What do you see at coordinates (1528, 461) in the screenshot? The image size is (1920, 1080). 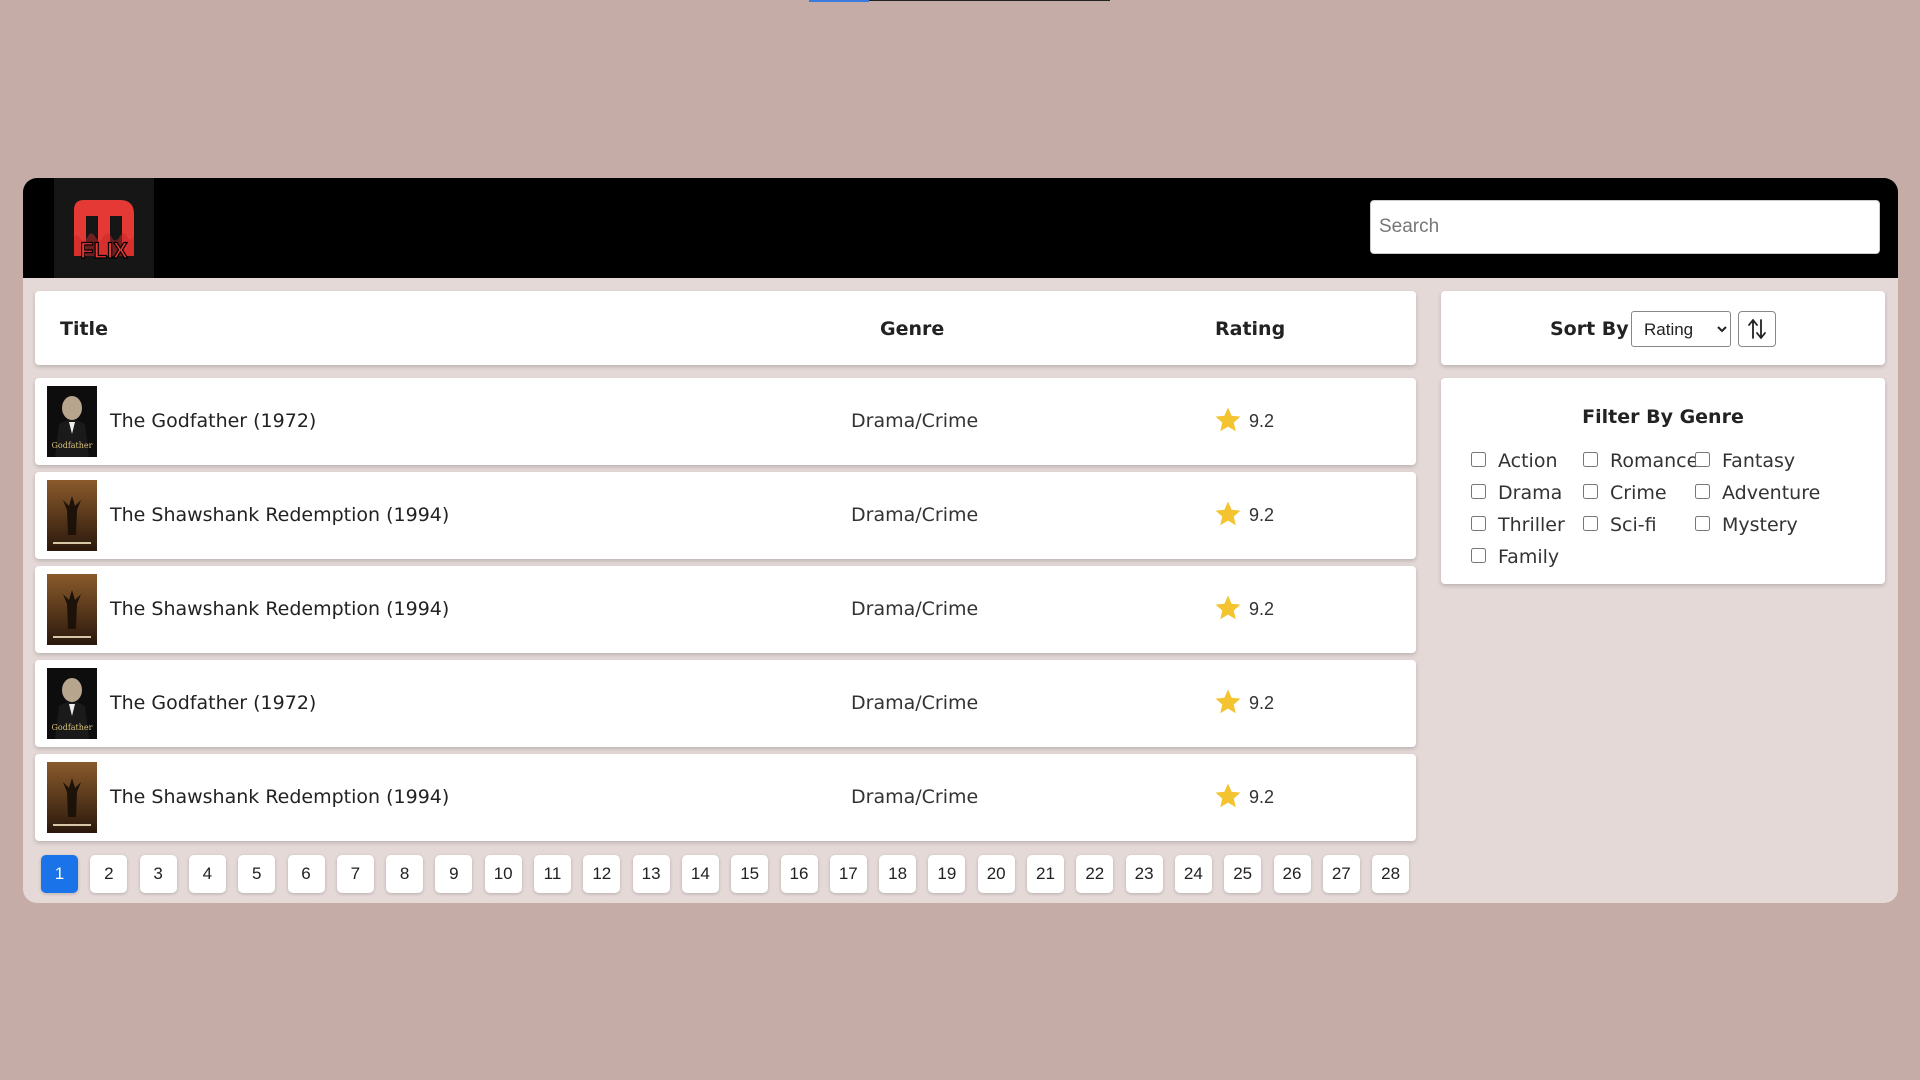 I see `genre-label: Action` at bounding box center [1528, 461].